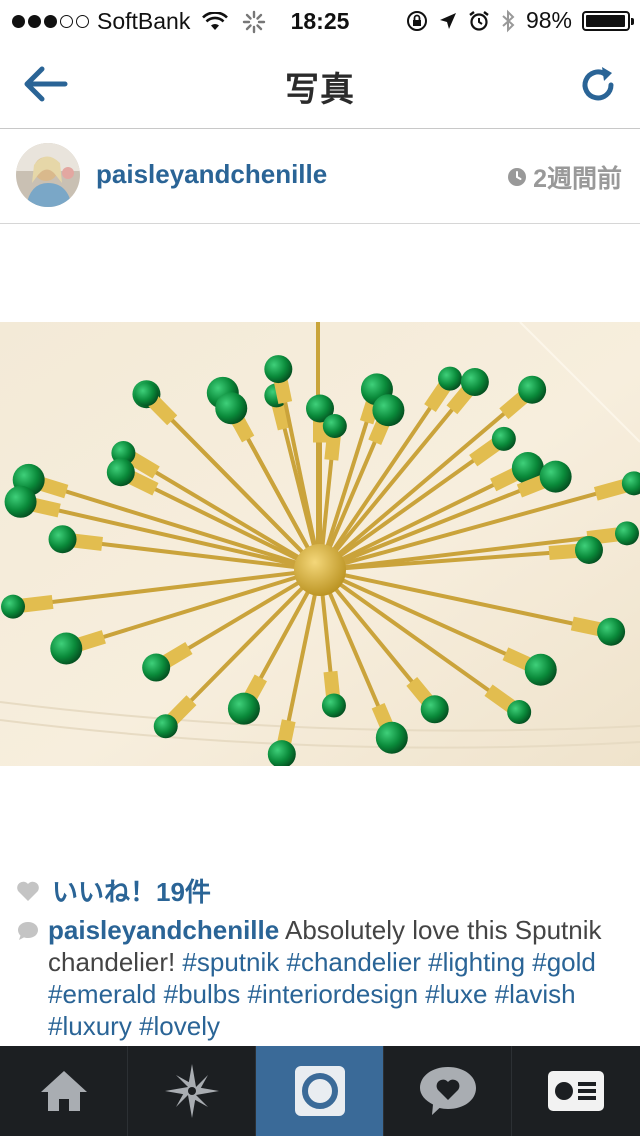  What do you see at coordinates (508, 20) in the screenshot?
I see `bluetooth-icon` at bounding box center [508, 20].